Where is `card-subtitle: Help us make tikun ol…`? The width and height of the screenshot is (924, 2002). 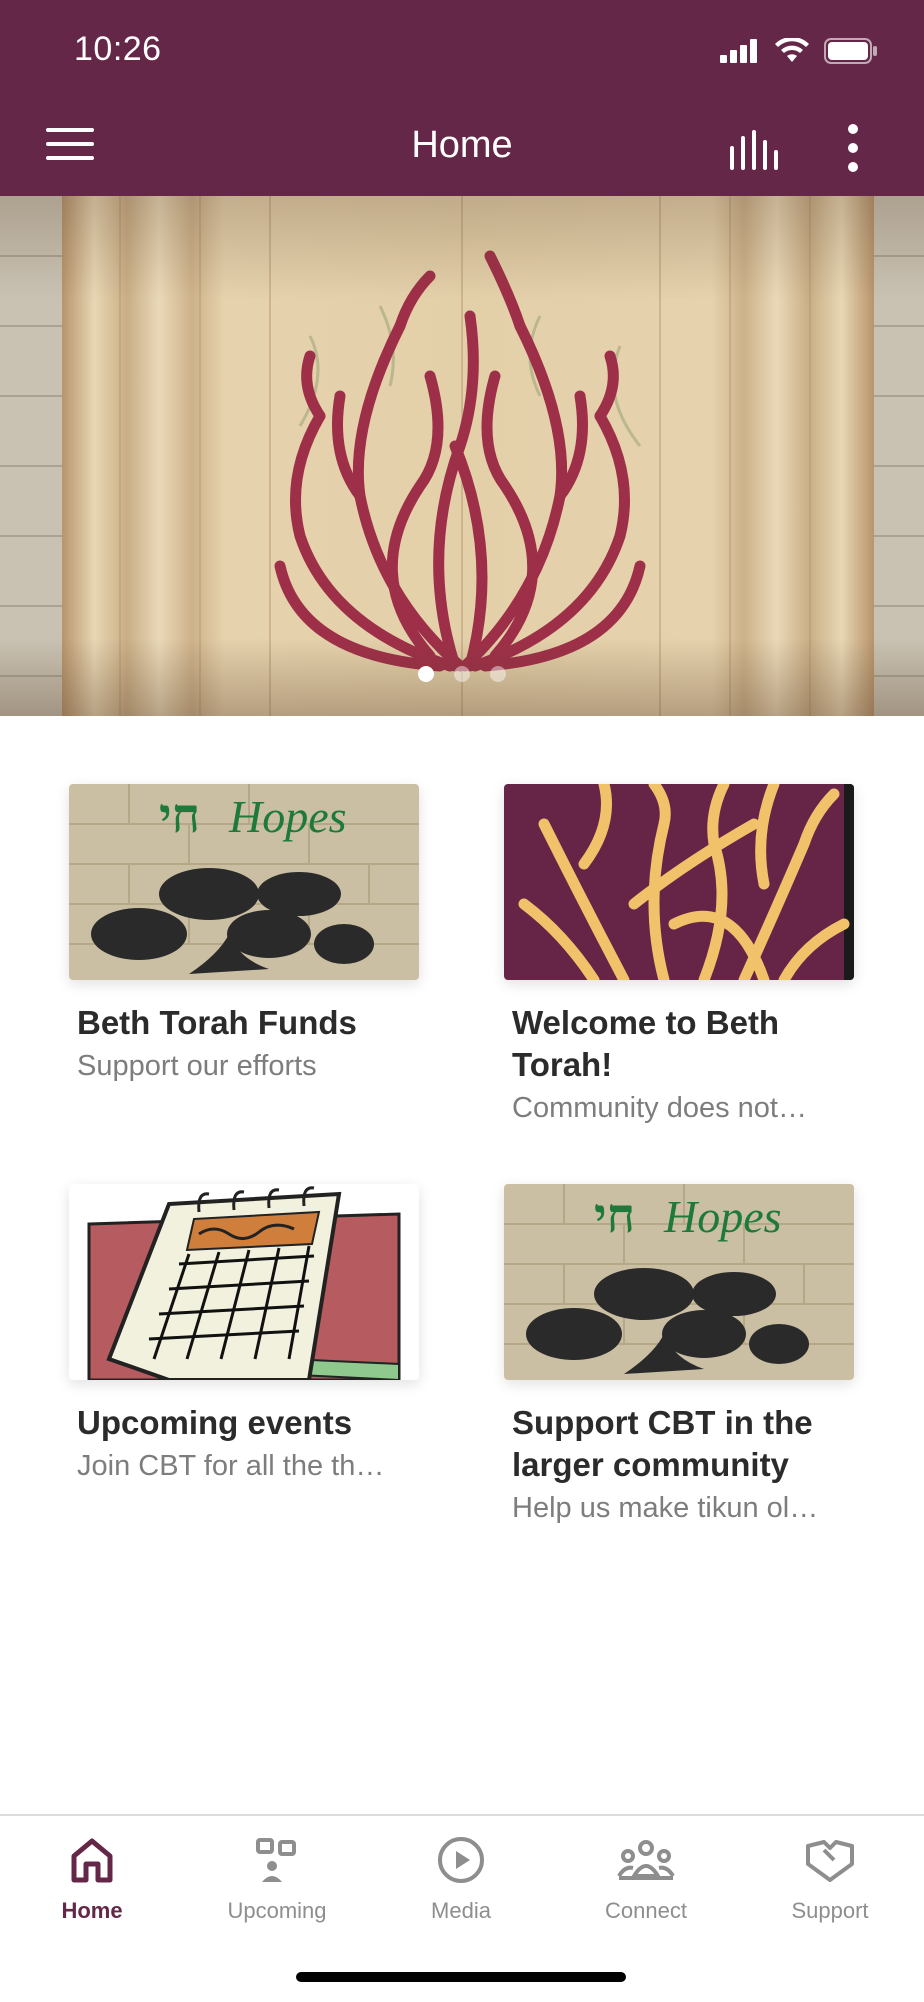 card-subtitle: Help us make tikun ol… is located at coordinates (665, 1508).